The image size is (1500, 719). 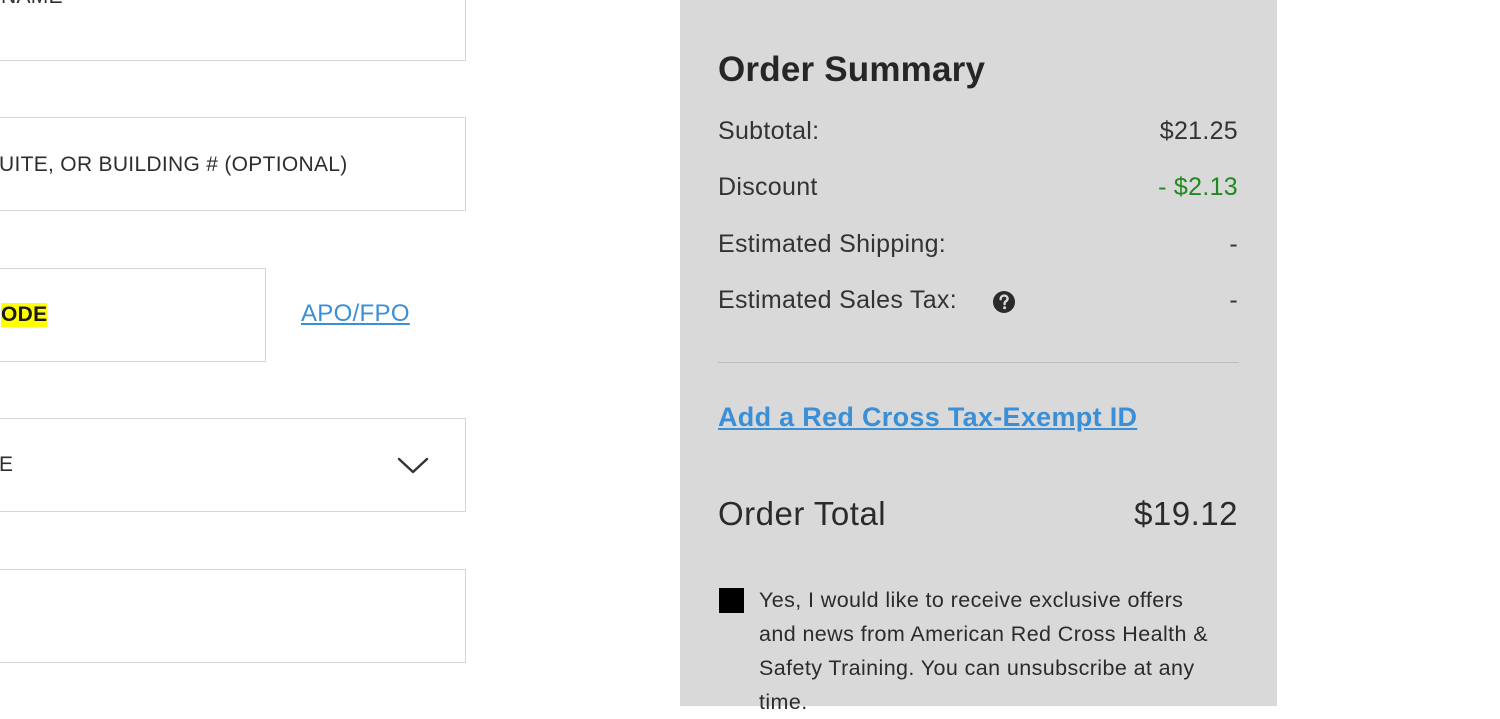 I want to click on sales-tax-label: Estimated Sales Tax:, so click(x=837, y=300).